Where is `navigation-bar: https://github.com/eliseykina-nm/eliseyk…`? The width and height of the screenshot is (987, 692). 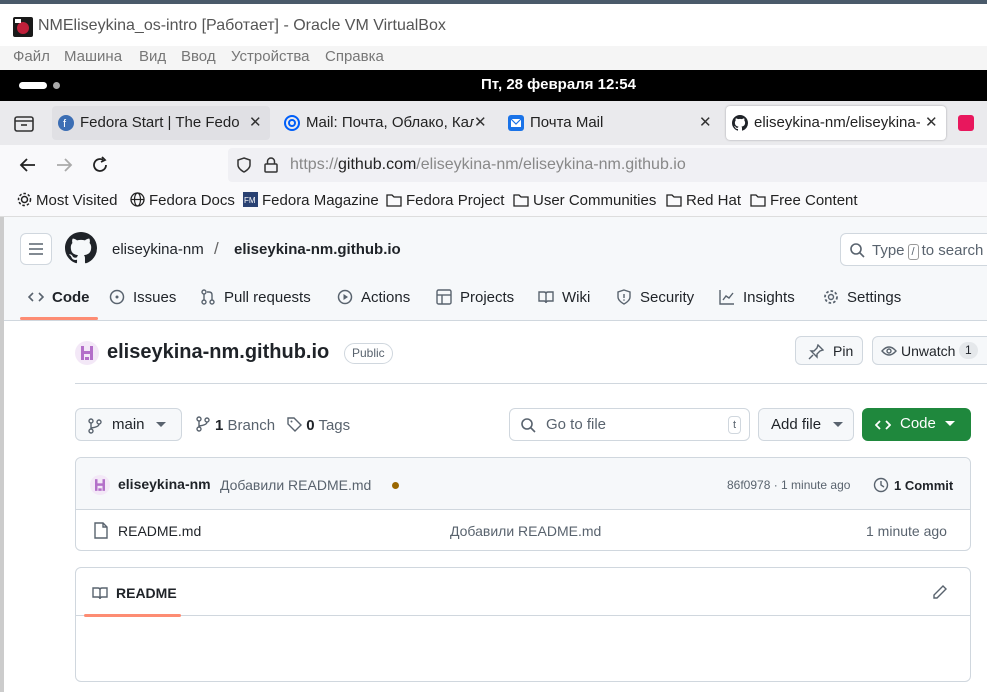 navigation-bar: https://github.com/eliseykina-nm/eliseyk… is located at coordinates (493, 165).